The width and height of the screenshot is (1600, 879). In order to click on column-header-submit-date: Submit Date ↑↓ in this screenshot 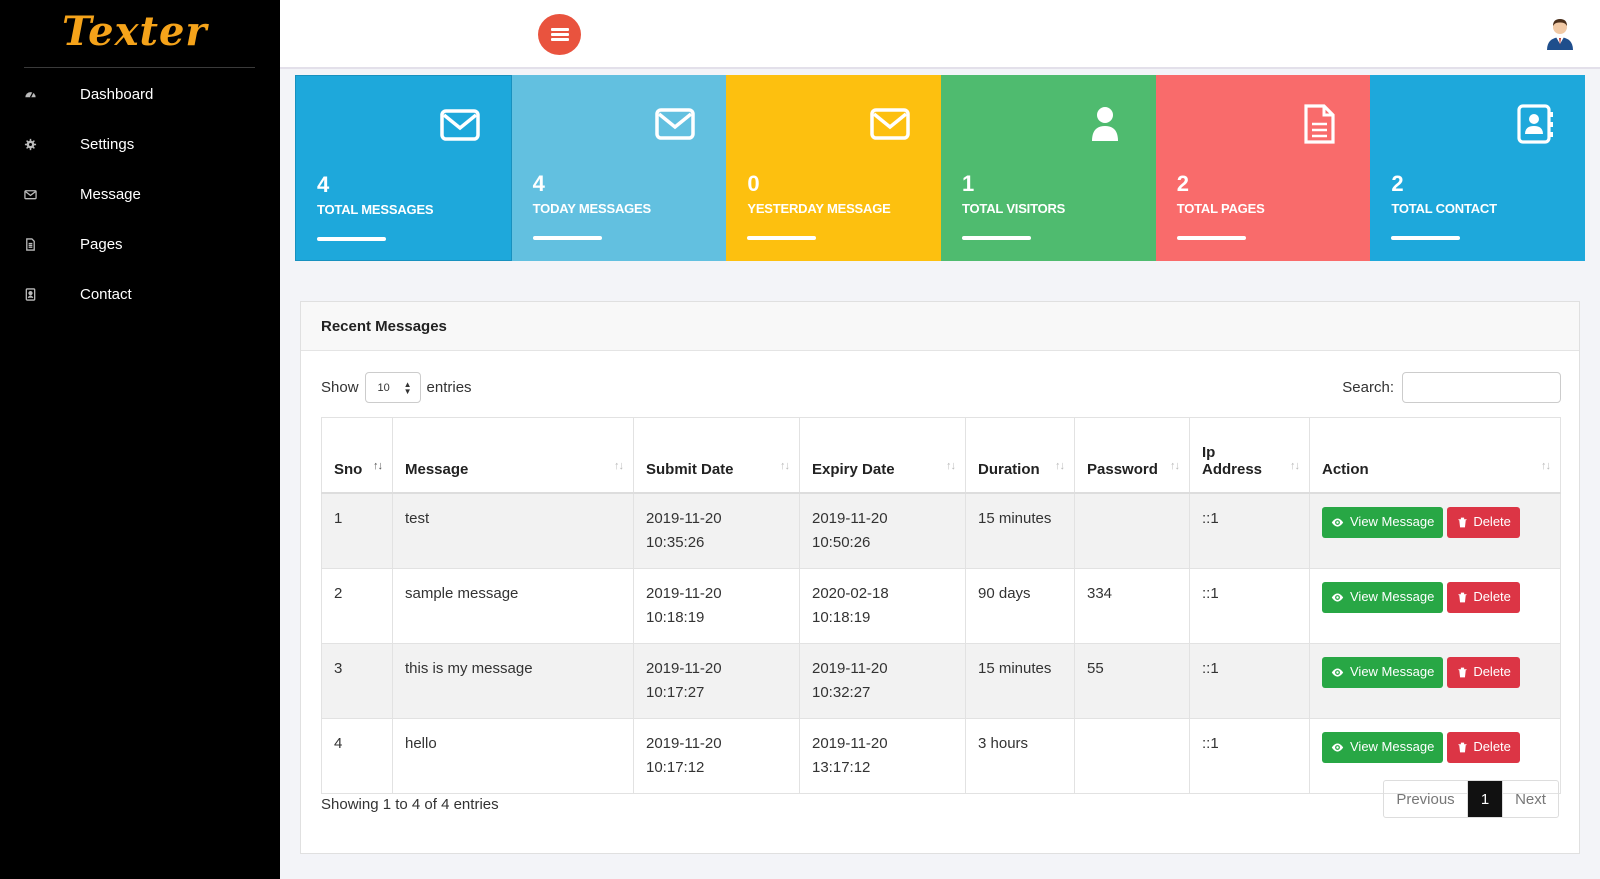, I will do `click(716, 455)`.